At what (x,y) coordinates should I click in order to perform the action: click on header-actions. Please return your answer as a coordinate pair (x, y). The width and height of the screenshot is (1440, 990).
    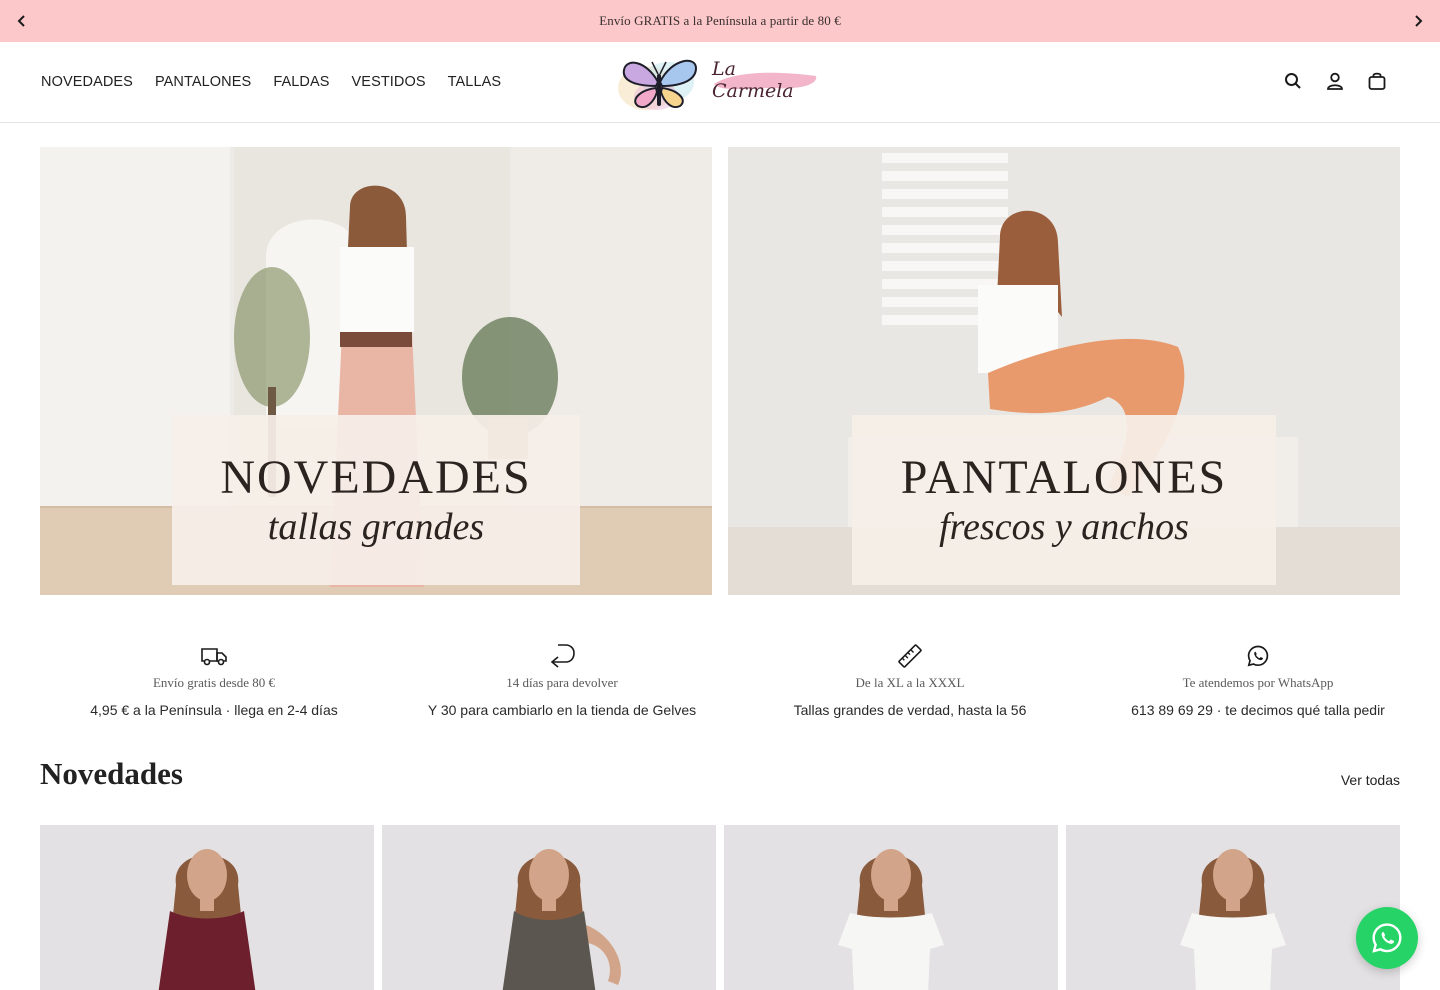
    Looking at the image, I should click on (1335, 81).